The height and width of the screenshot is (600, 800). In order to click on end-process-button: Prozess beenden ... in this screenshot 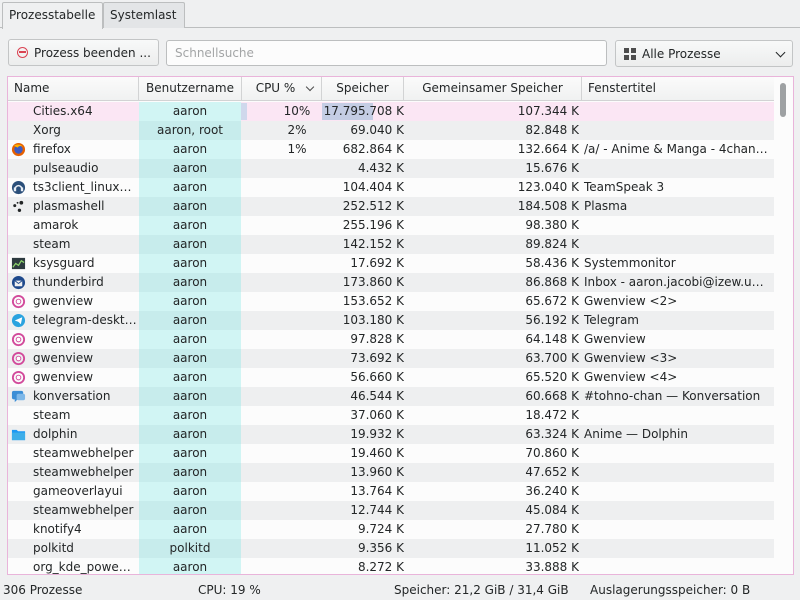, I will do `click(83, 52)`.